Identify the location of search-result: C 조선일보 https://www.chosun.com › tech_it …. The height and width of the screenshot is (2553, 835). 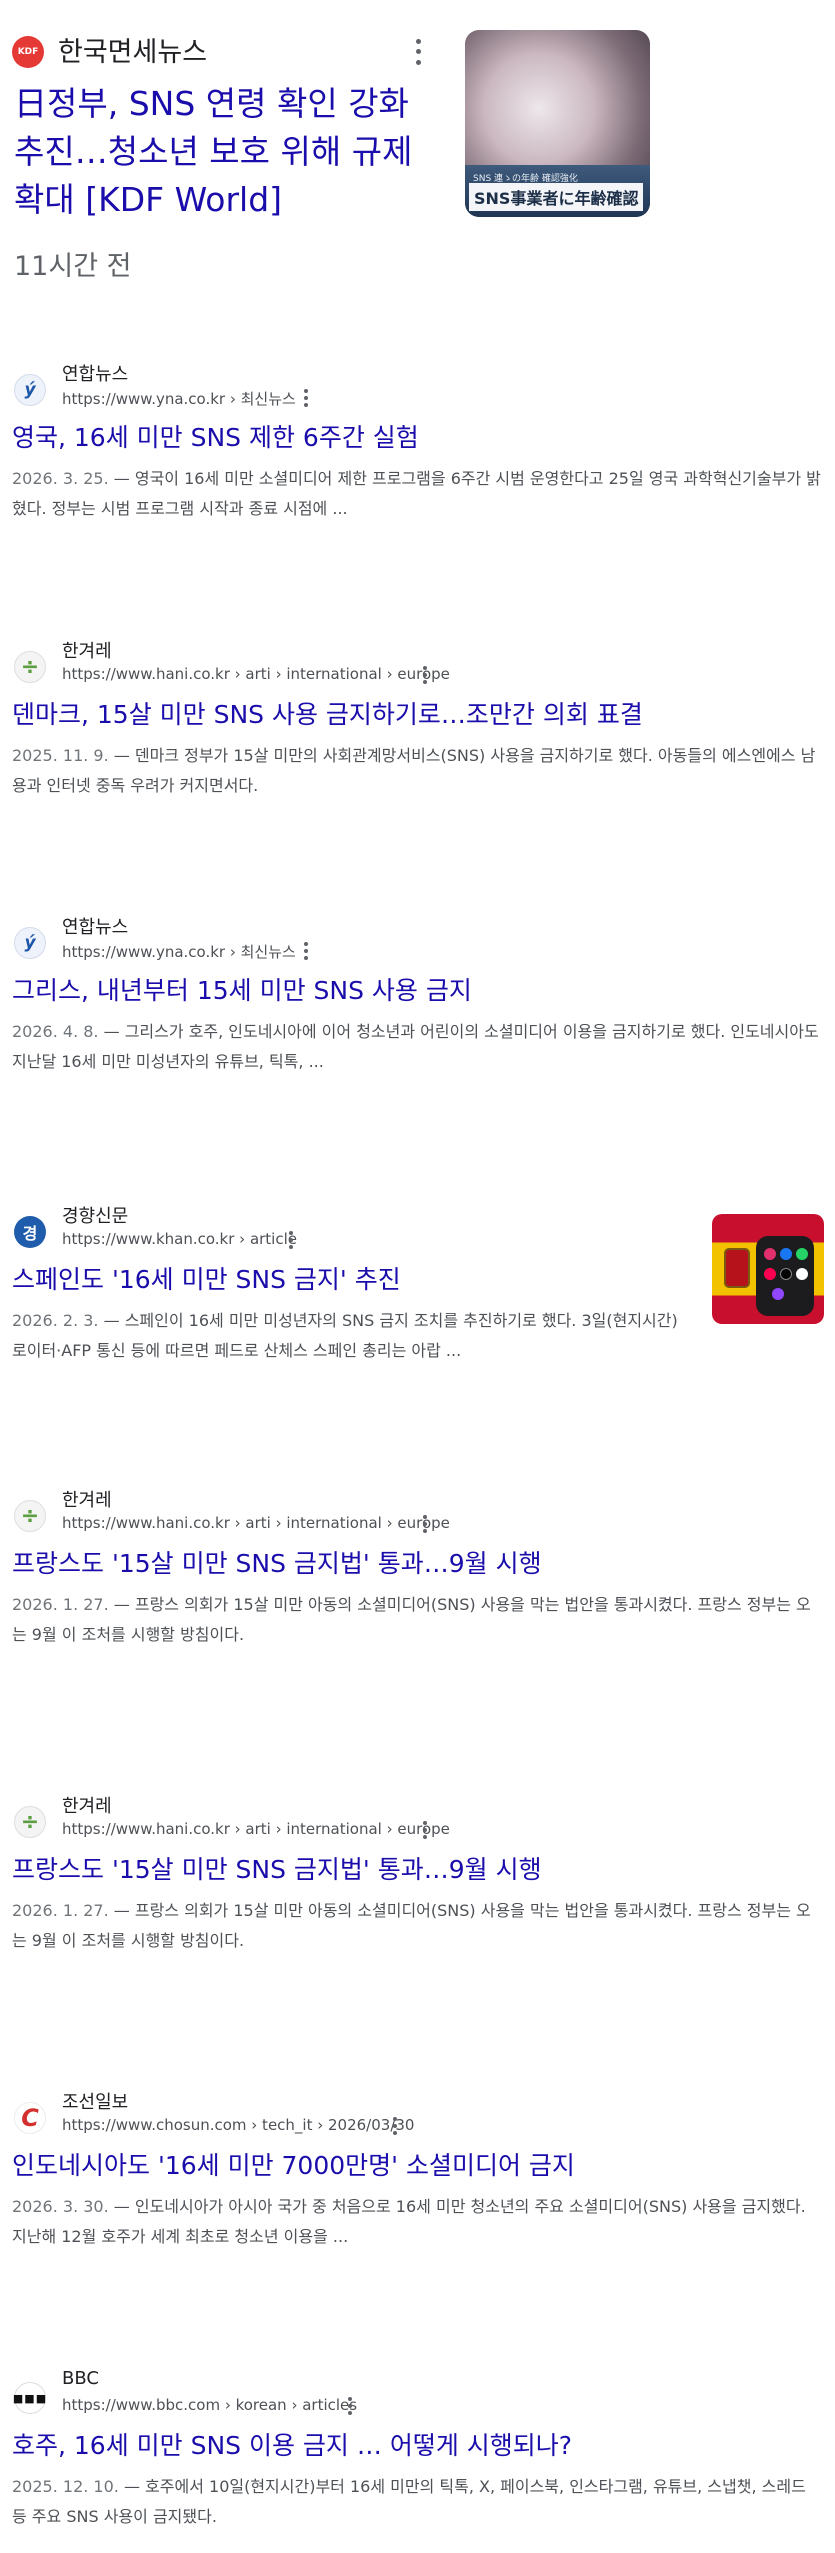
(417, 2167).